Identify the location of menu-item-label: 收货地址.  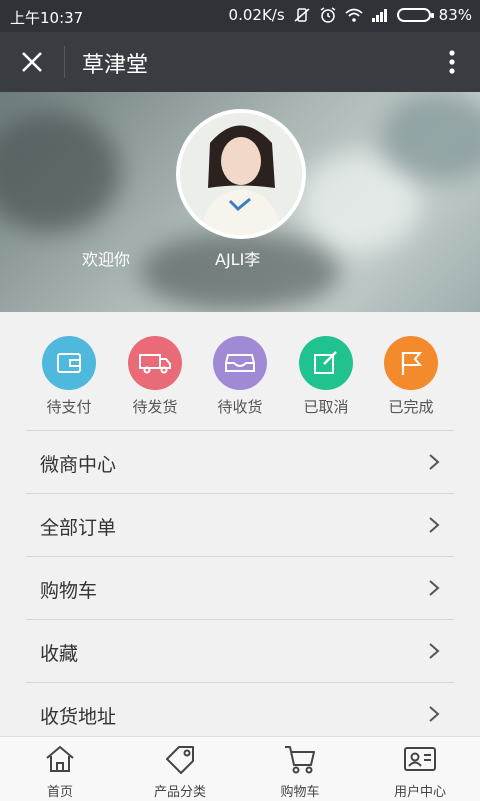
(78, 717).